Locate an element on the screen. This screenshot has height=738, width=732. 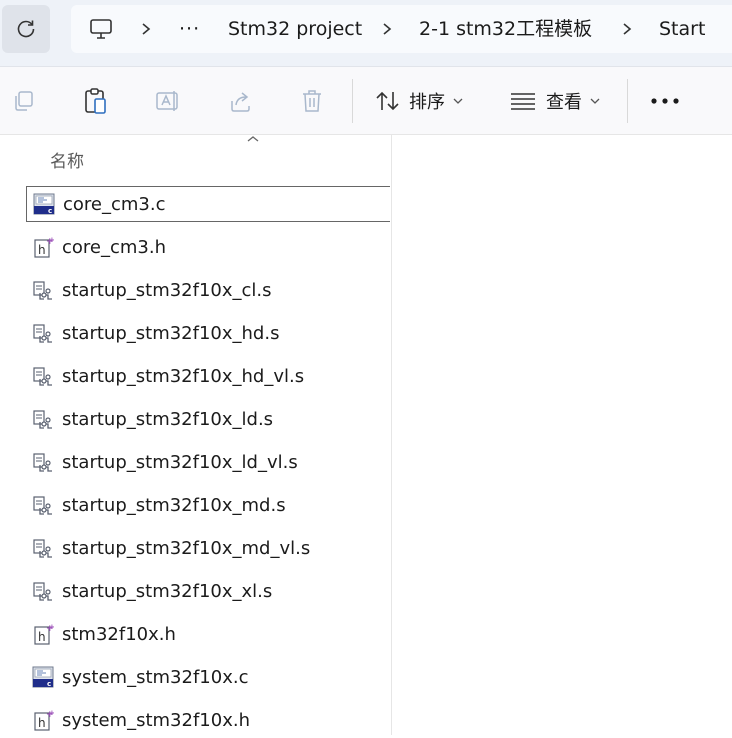
rename-icon is located at coordinates (167, 101).